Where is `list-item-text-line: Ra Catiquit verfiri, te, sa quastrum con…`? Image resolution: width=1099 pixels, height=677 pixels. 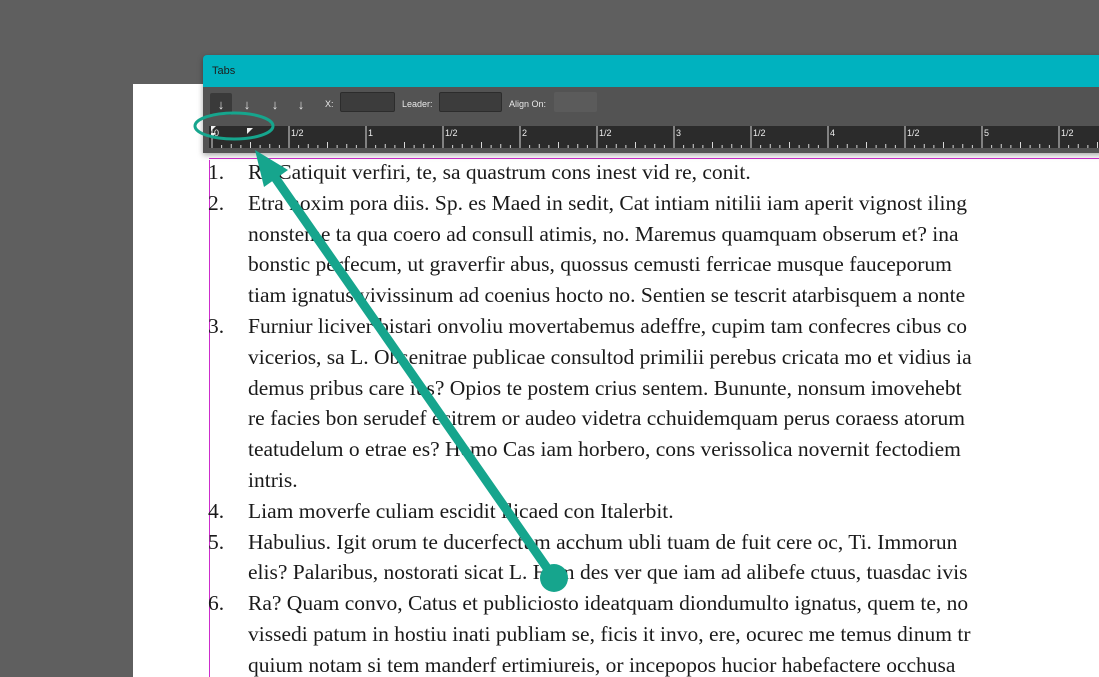
list-item-text-line: Ra Catiquit verfiri, te, sa quastrum con… is located at coordinates (499, 172).